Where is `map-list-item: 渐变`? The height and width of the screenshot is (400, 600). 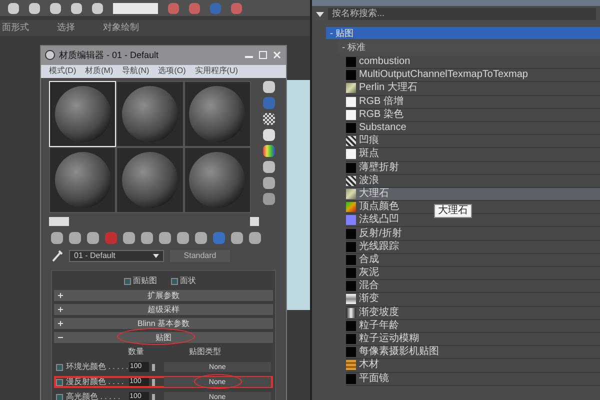 map-list-item: 渐变 is located at coordinates (473, 300).